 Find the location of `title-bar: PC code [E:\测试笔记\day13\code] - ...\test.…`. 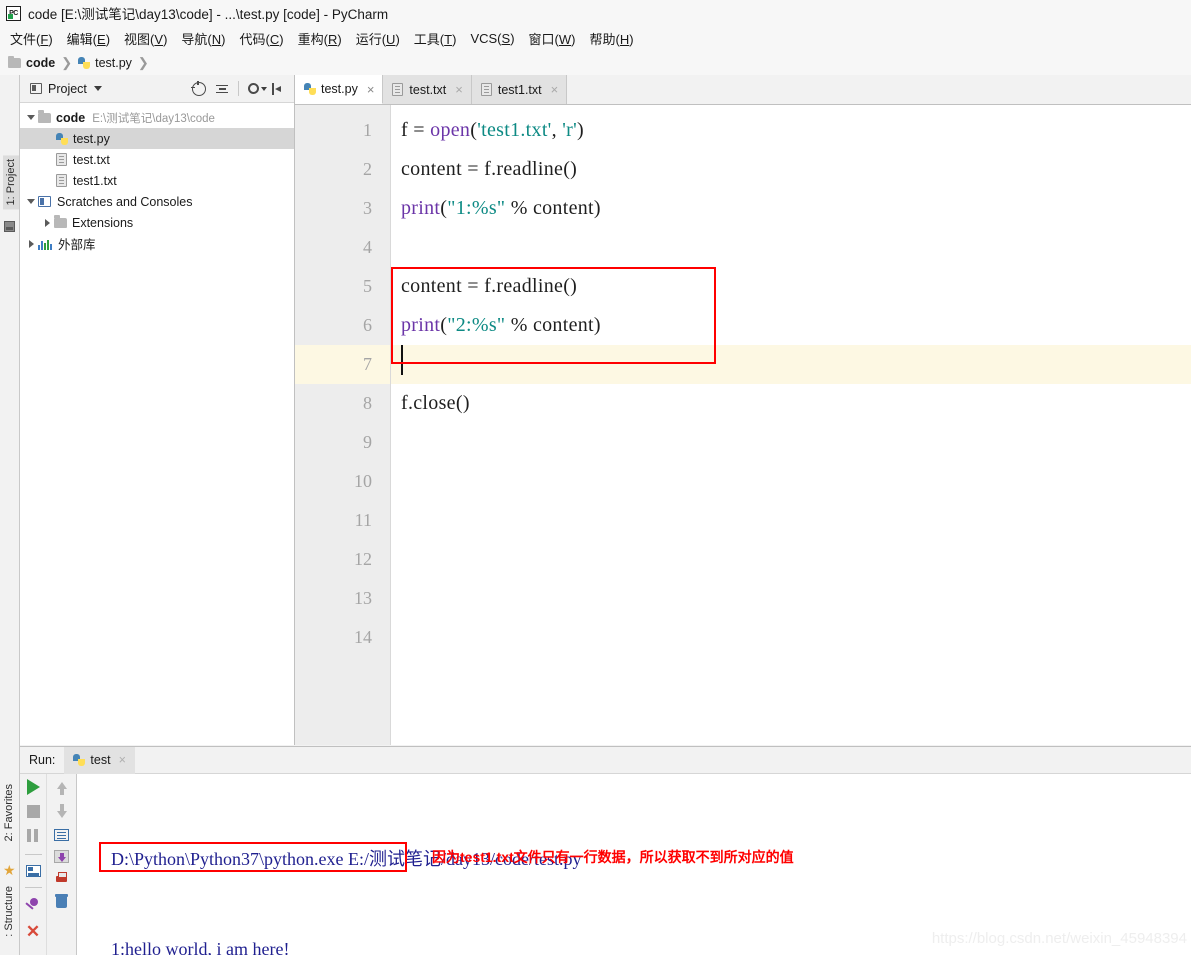

title-bar: PC code [E:\测试笔记\day13\code] - ...\test.… is located at coordinates (595, 13).